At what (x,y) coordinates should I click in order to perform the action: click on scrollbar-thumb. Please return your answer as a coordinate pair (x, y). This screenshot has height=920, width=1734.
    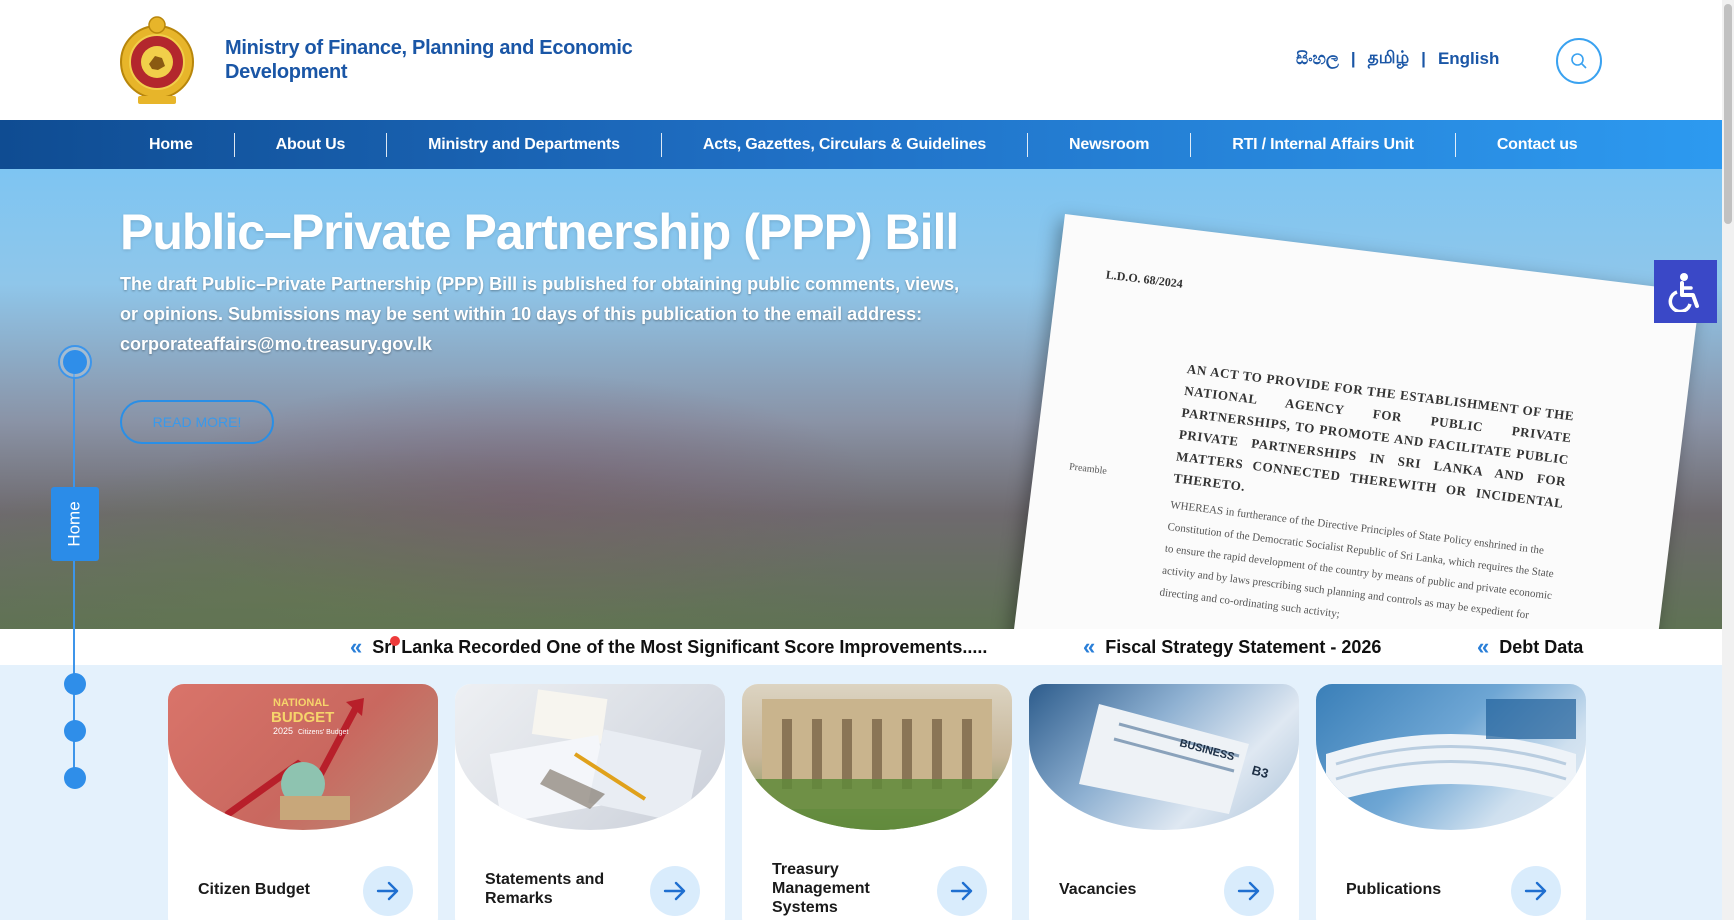
    Looking at the image, I should click on (1728, 114).